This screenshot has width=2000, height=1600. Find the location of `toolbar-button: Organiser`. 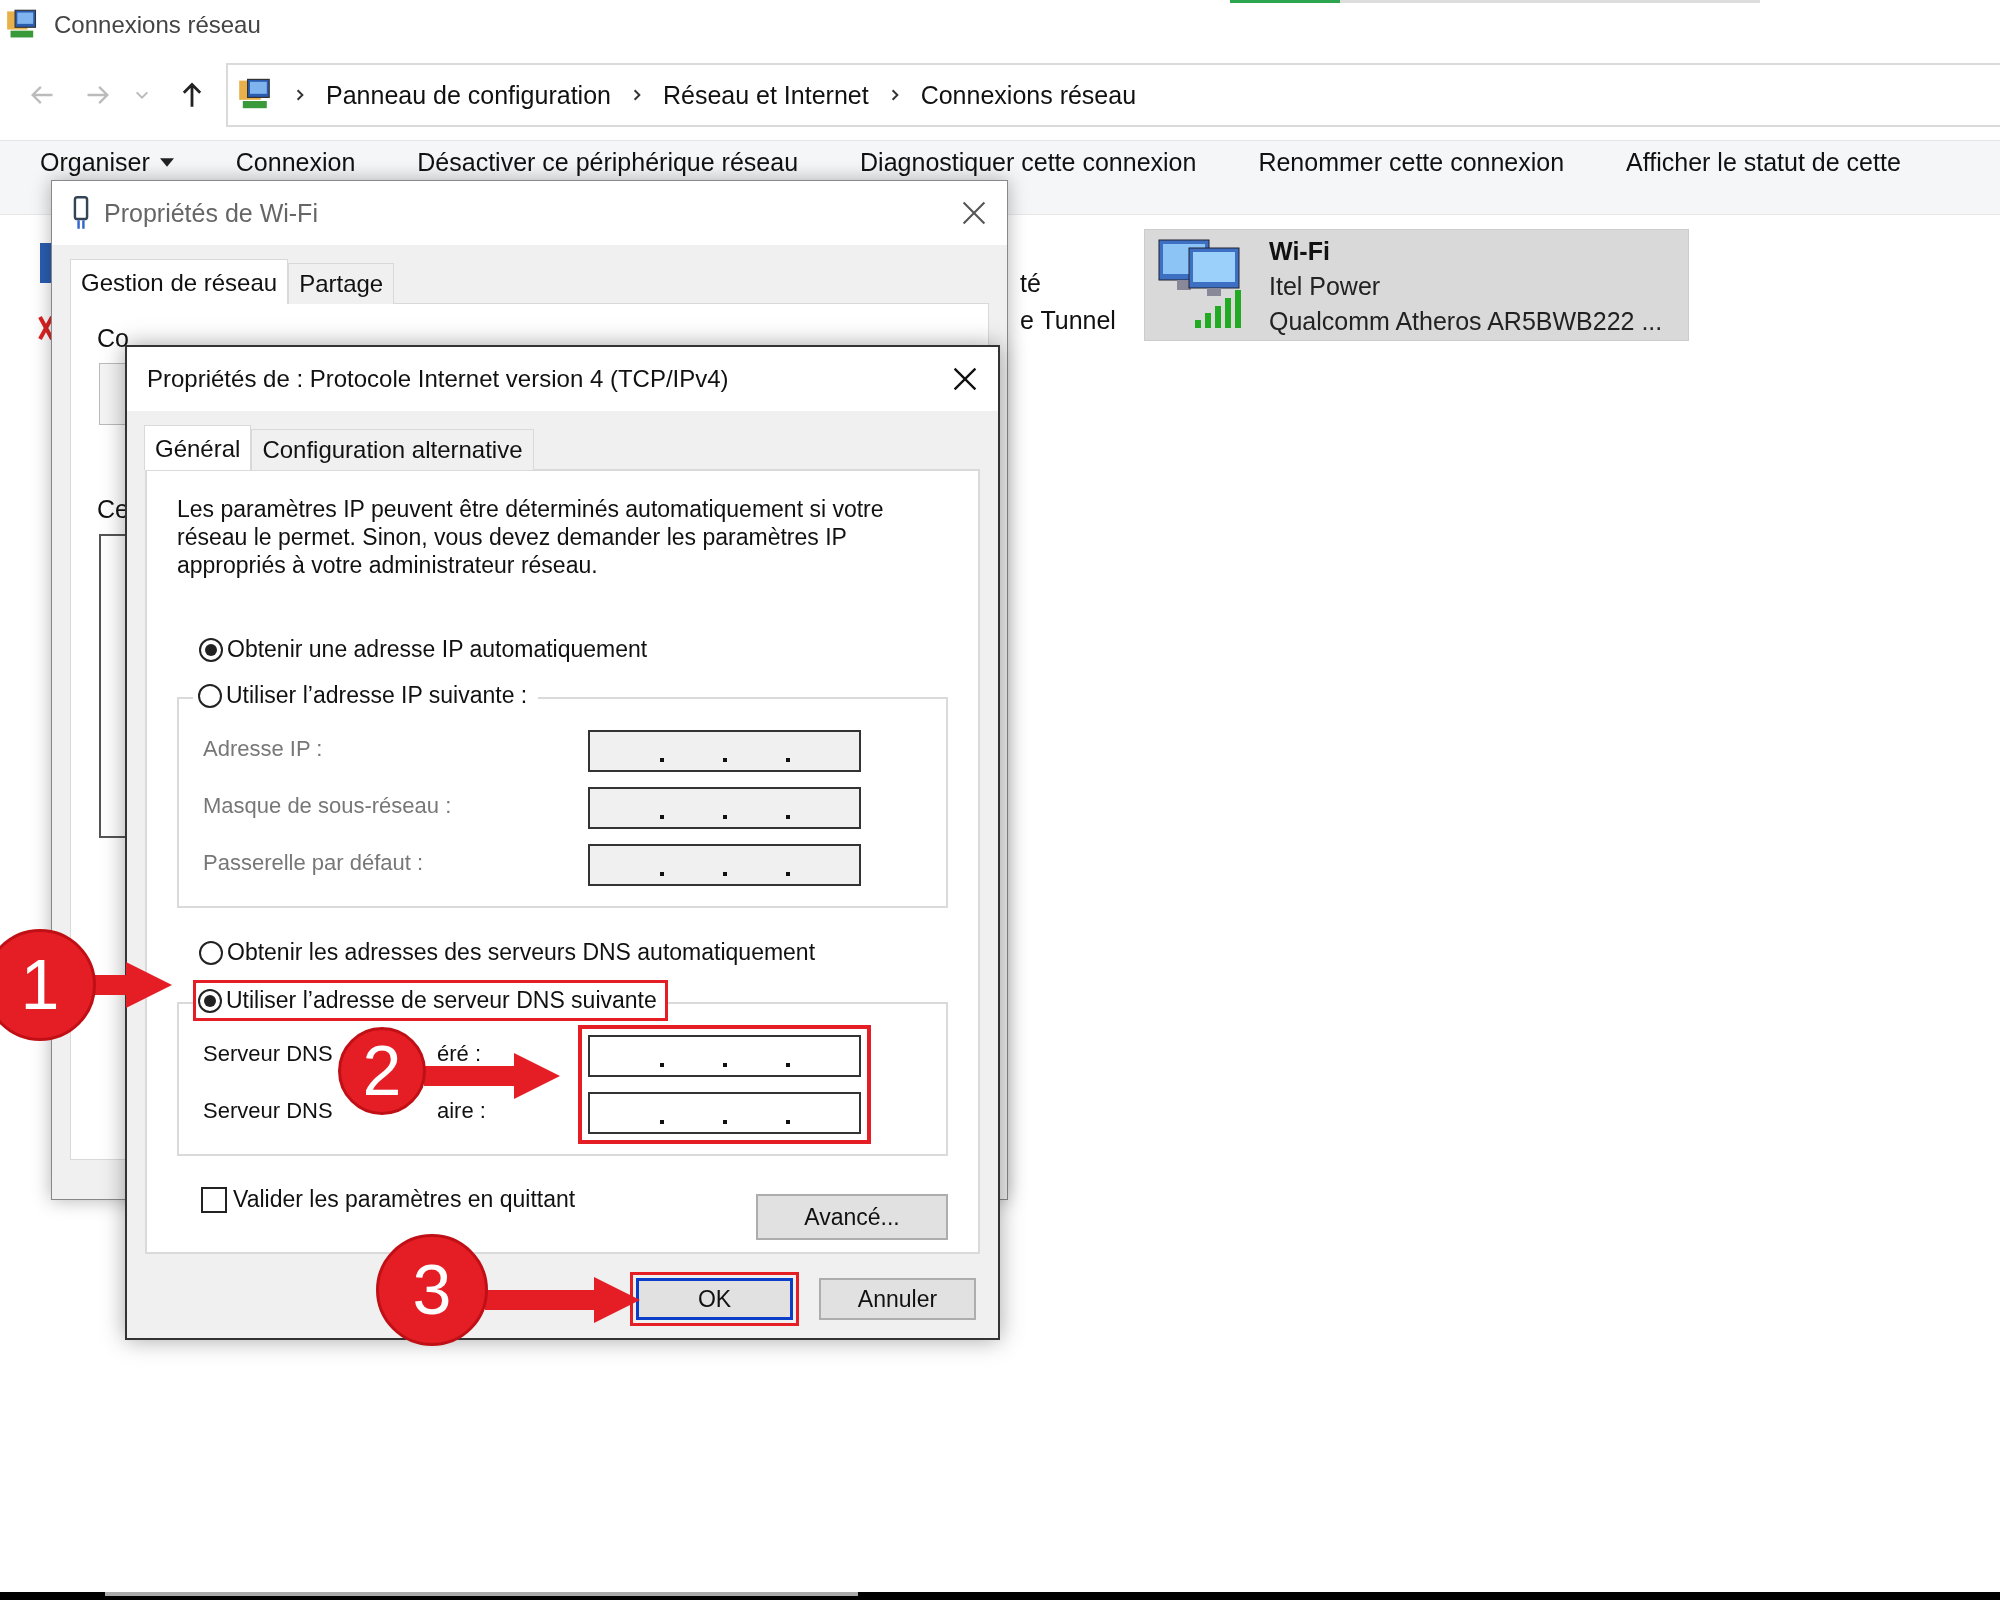

toolbar-button: Organiser is located at coordinates (107, 162).